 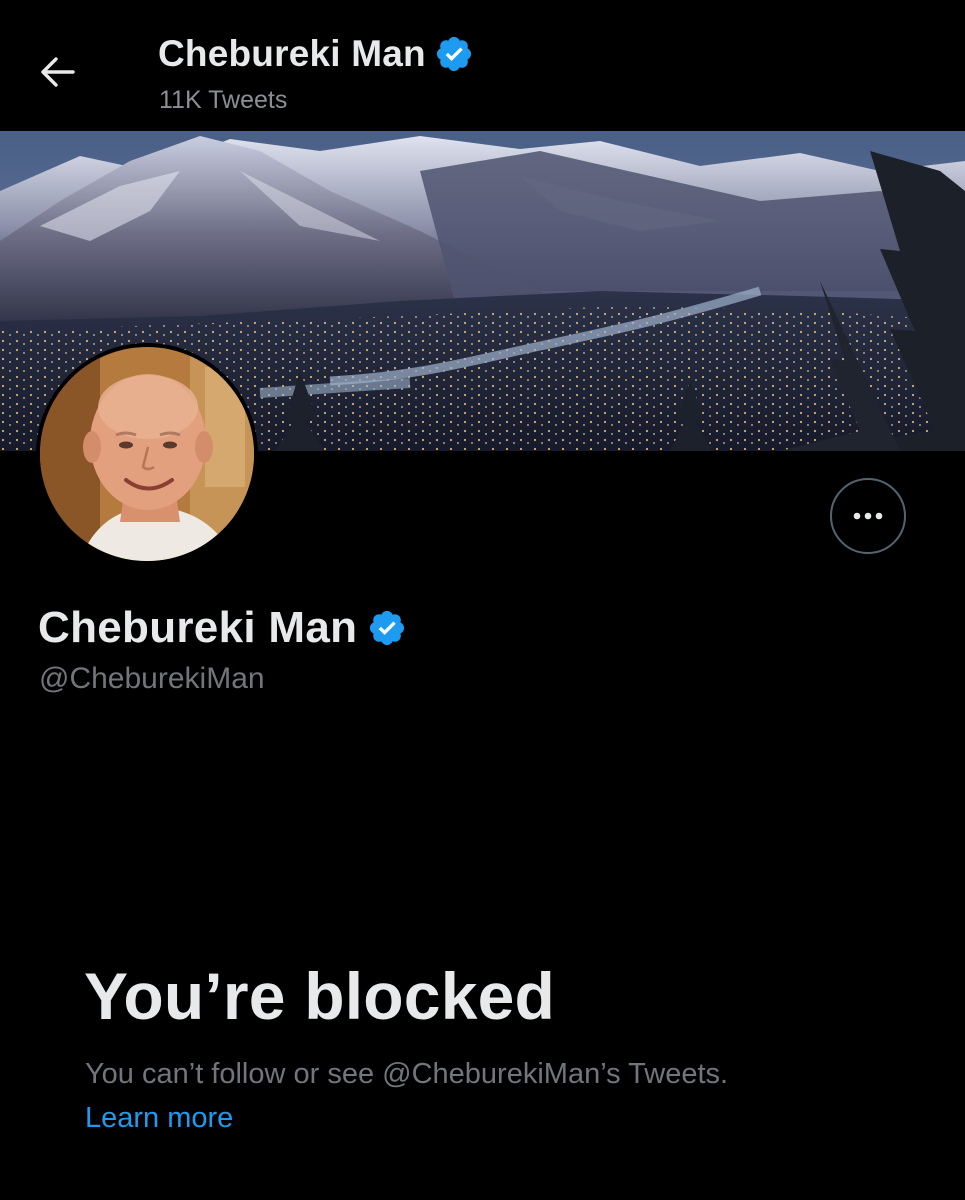 I want to click on profile-display-name: Chebureki Man, so click(x=198, y=627).